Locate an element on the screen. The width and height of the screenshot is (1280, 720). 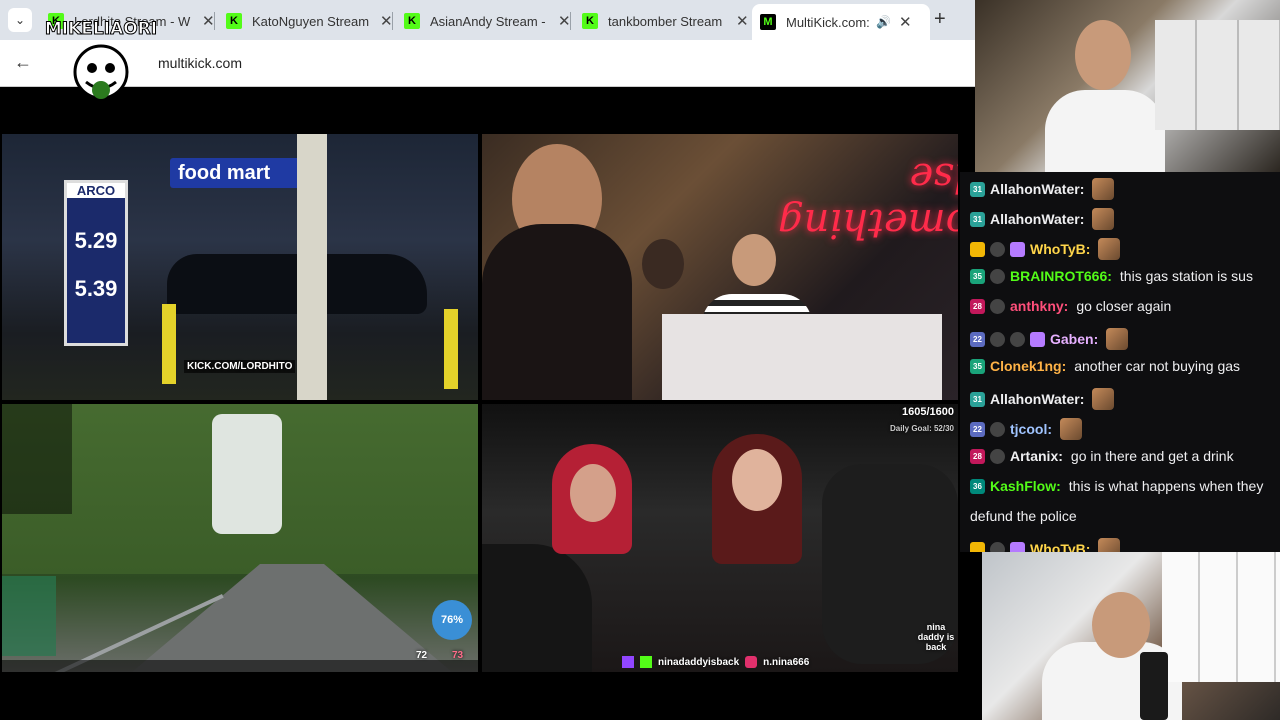
chat-text: go in there and get a drink is located at coordinates (1152, 456).